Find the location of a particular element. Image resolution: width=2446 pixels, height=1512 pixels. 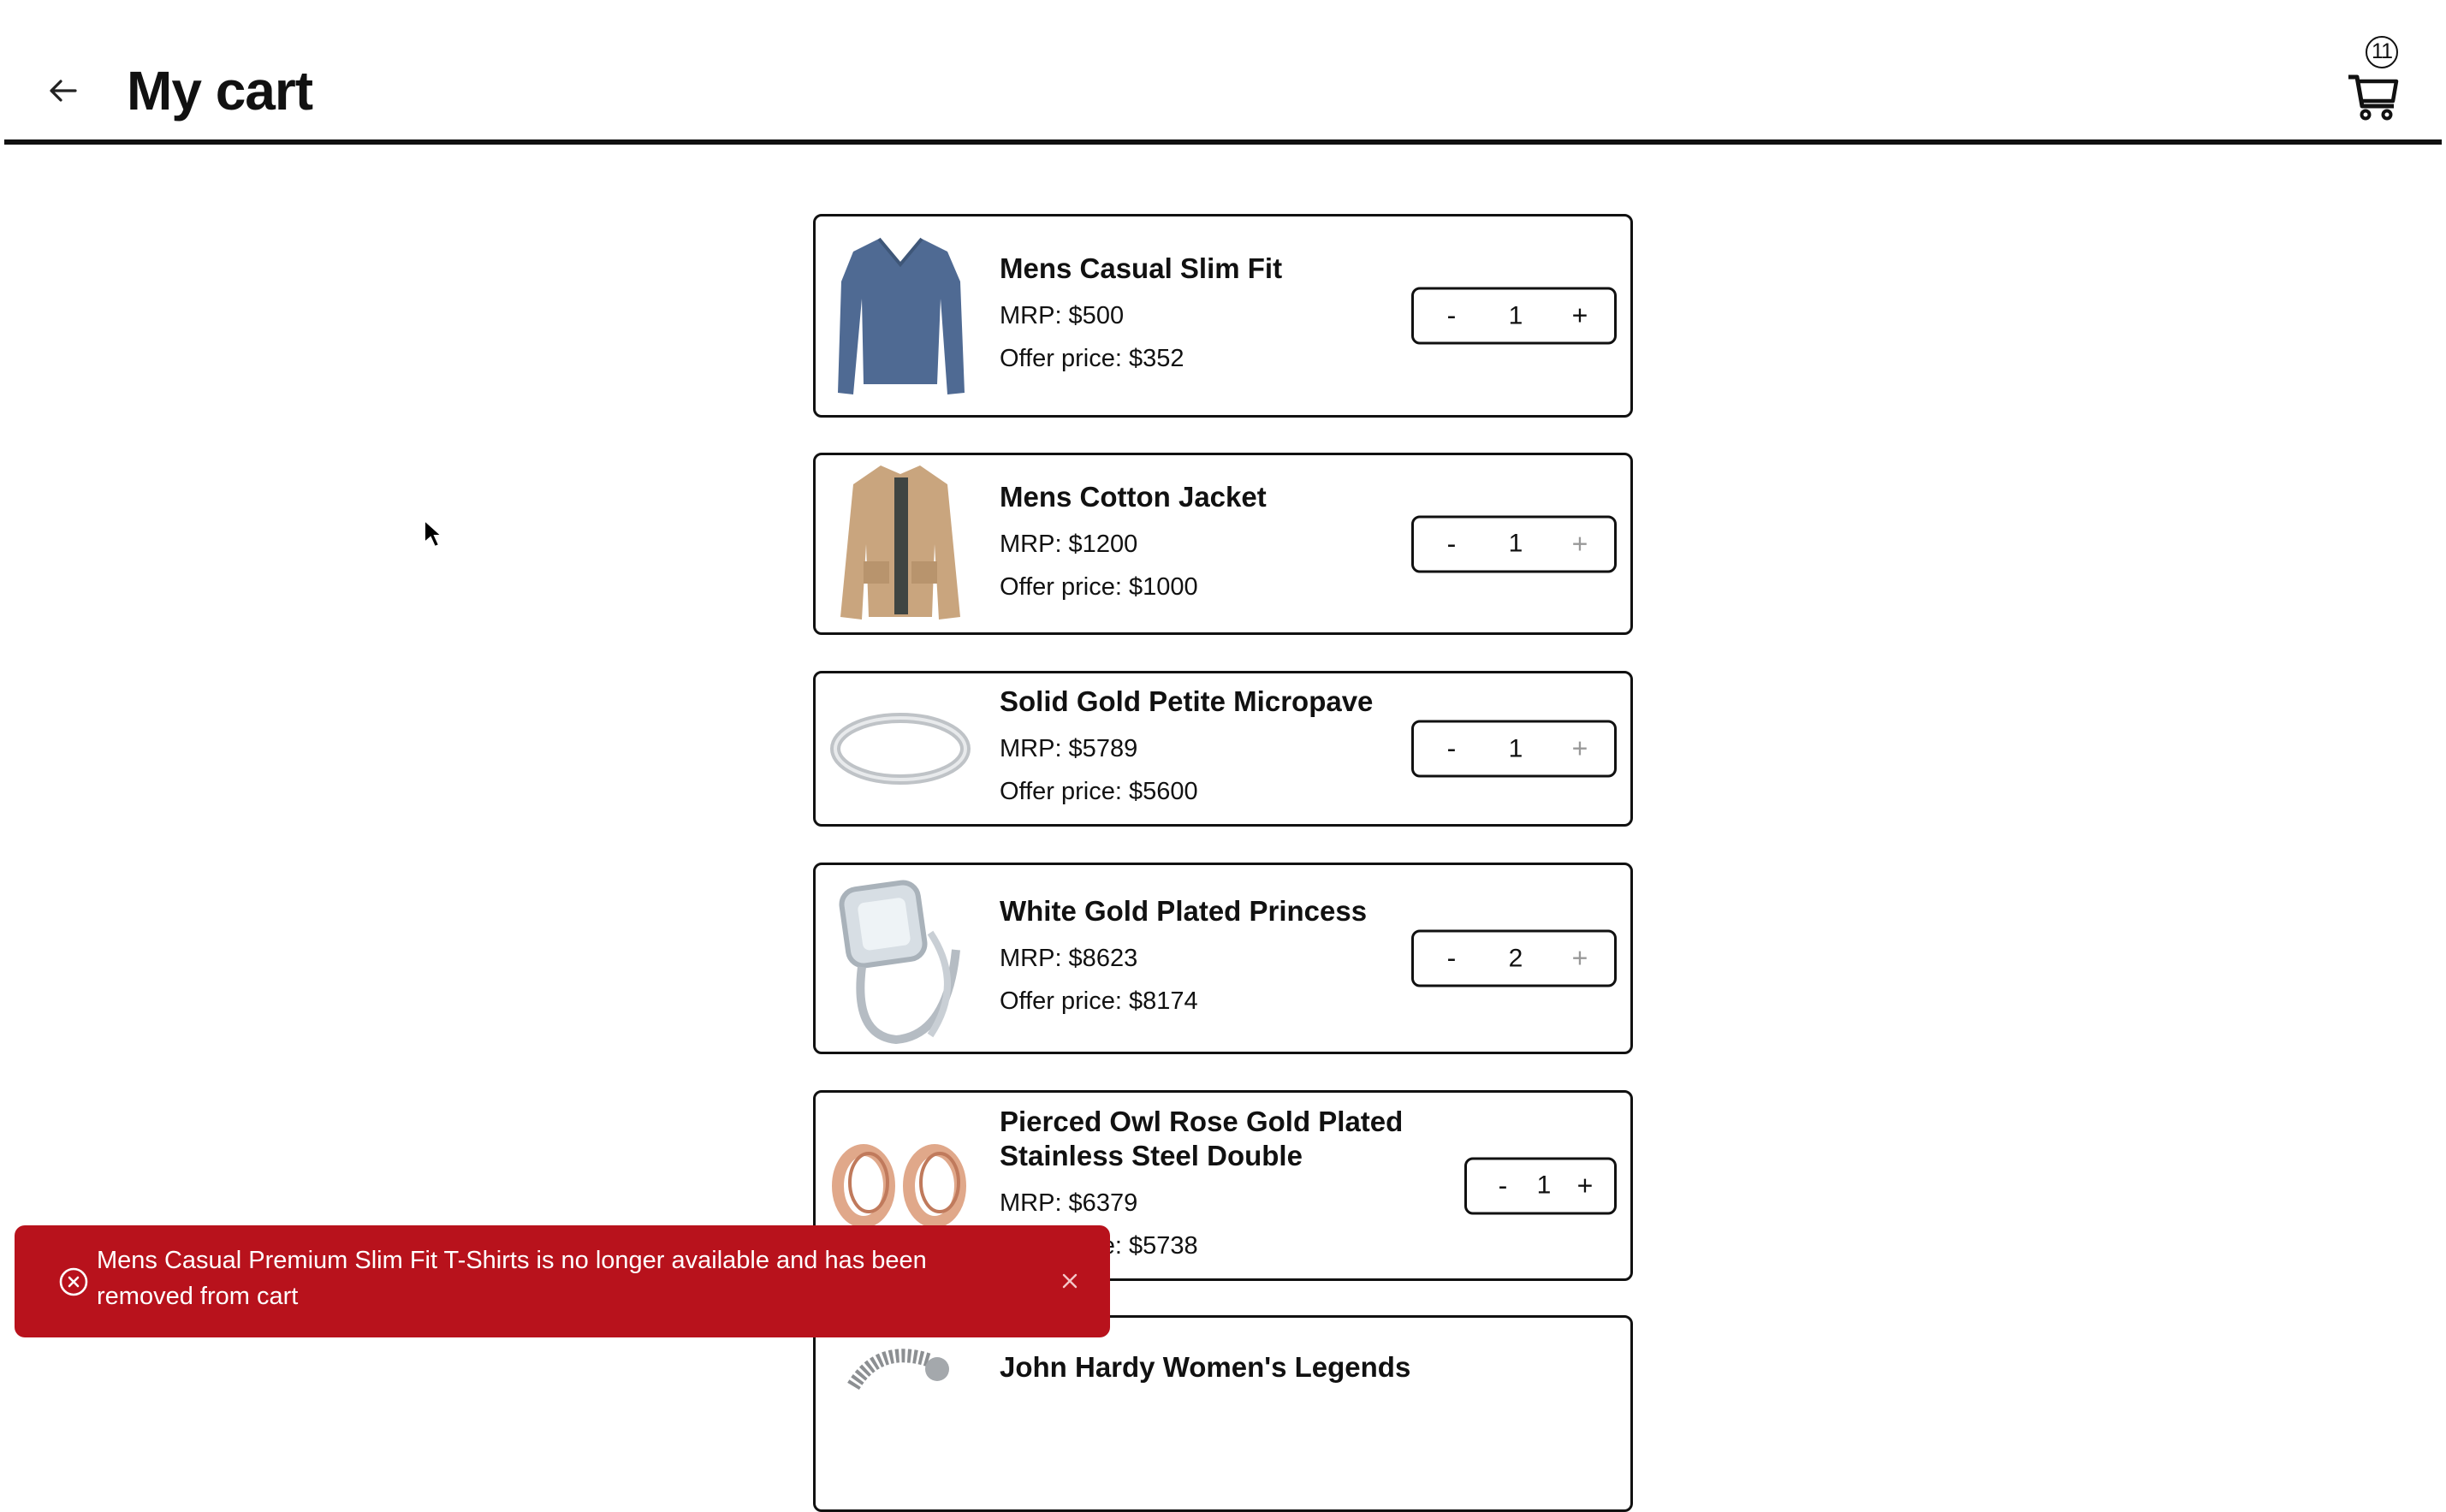

ring-image-icon is located at coordinates (900, 749).